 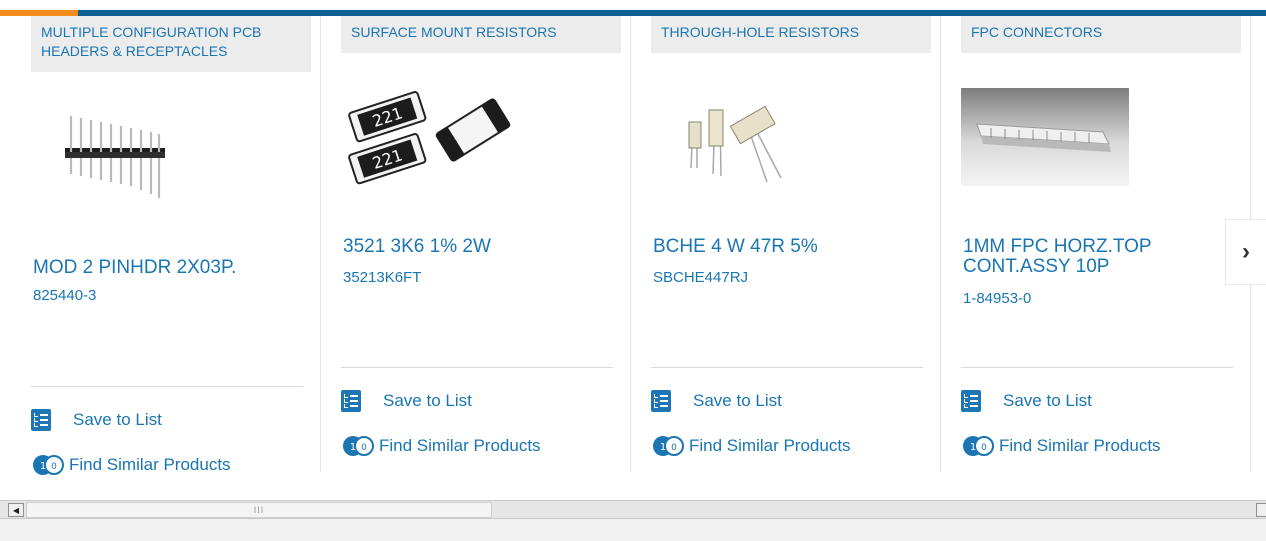 What do you see at coordinates (633, 530) in the screenshot?
I see `page-footer-band` at bounding box center [633, 530].